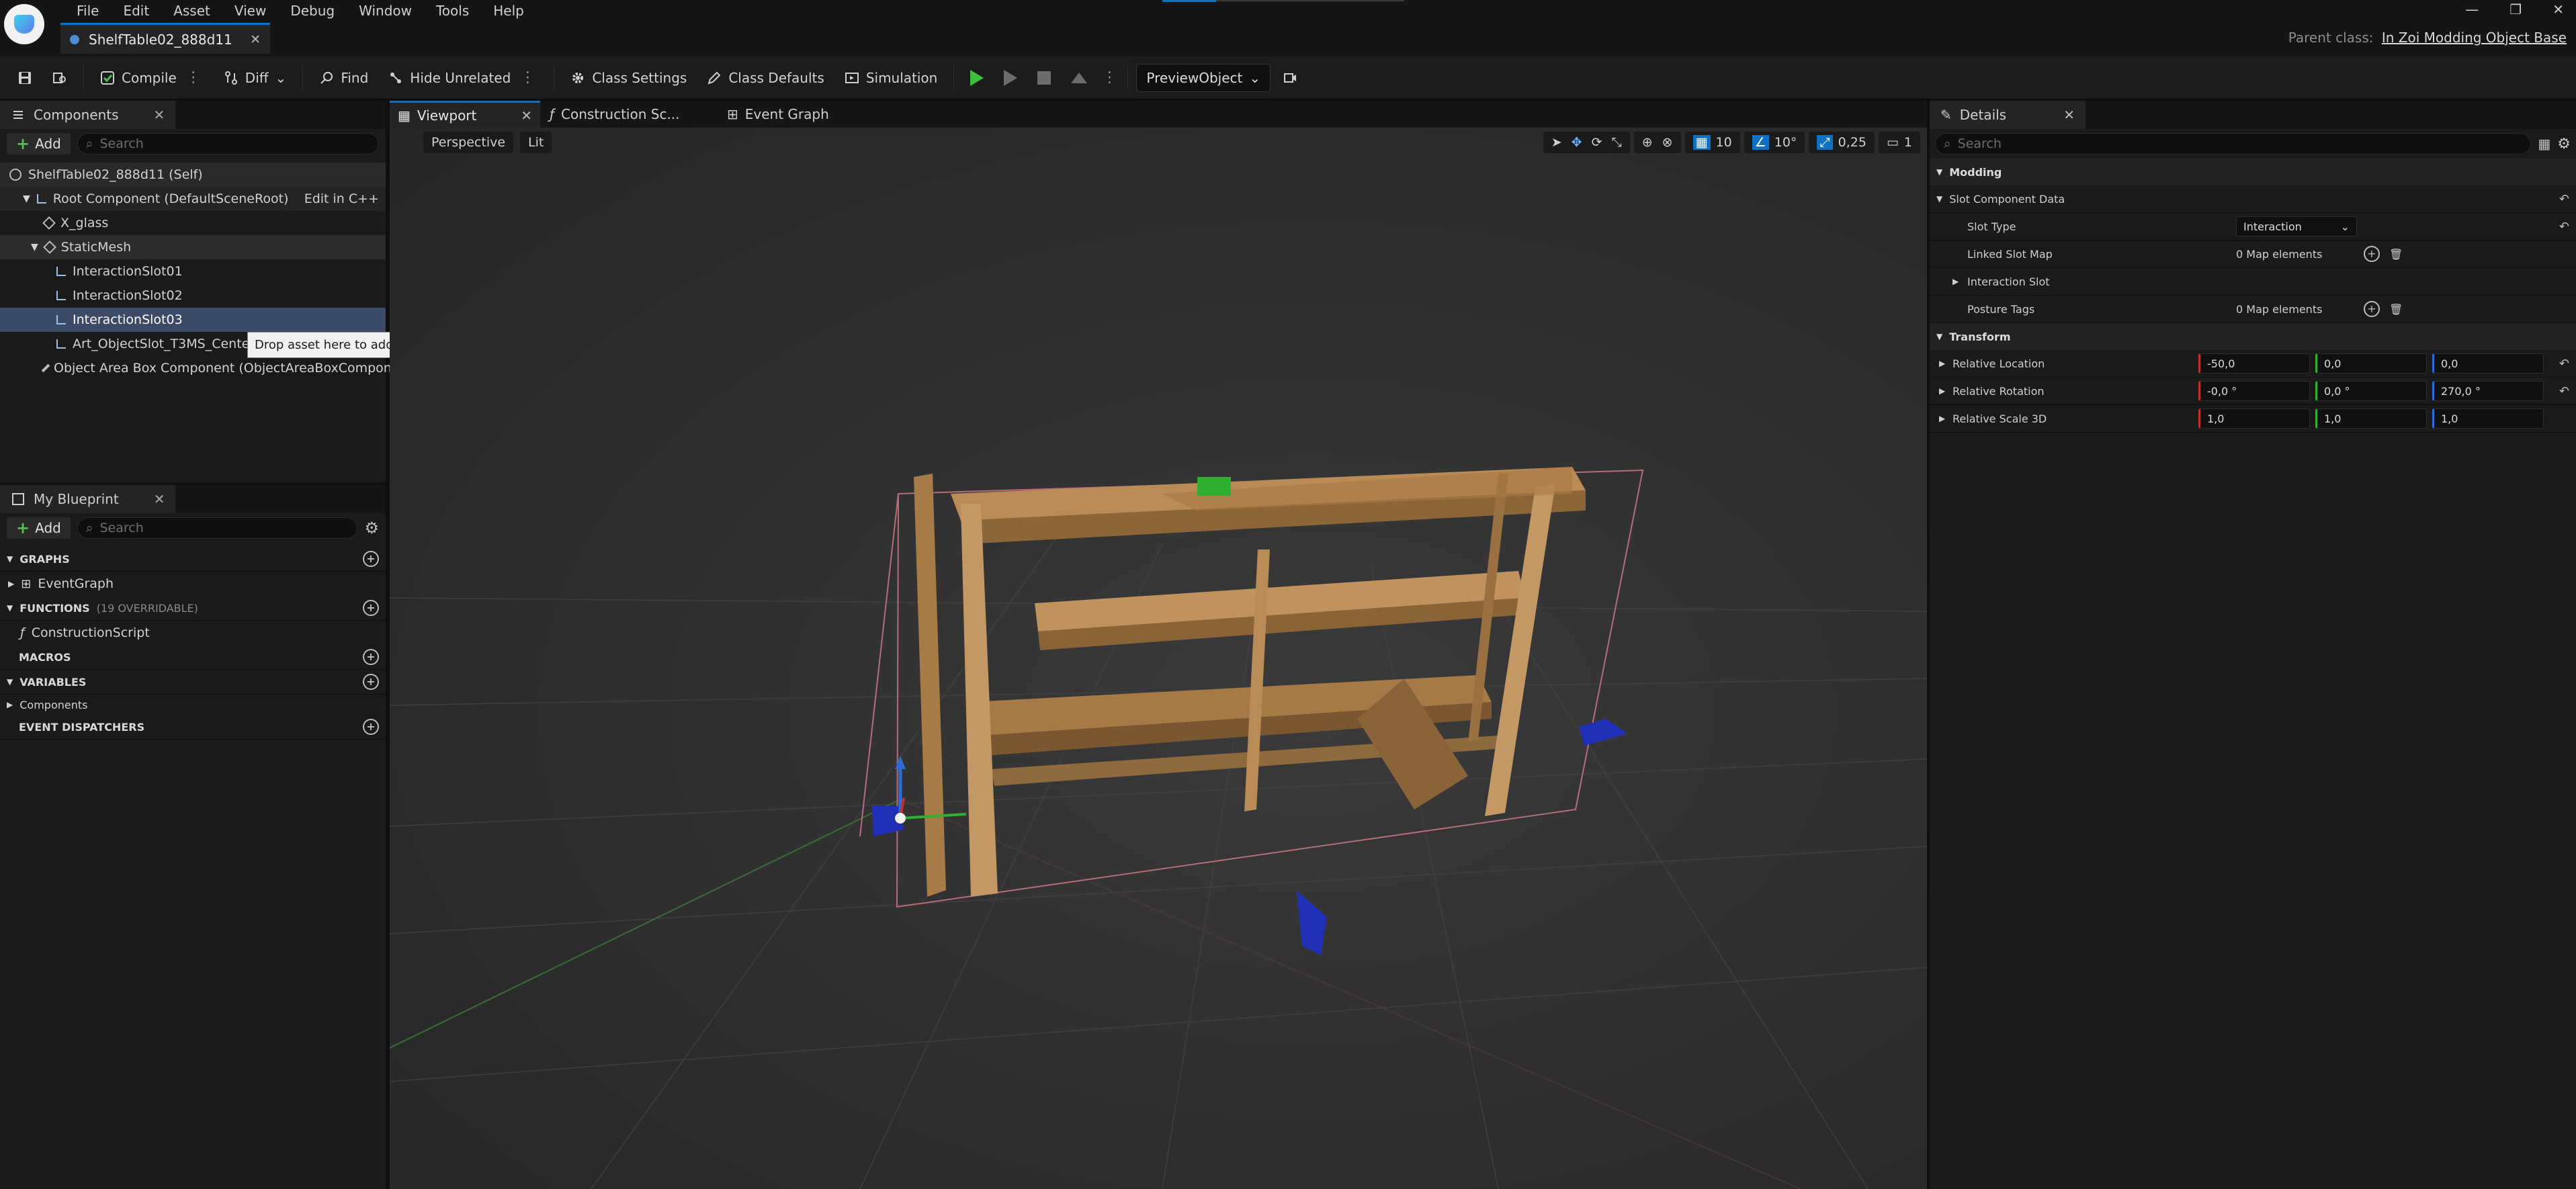 This screenshot has width=2576, height=1189. I want to click on list-item-event-graph: ▶ ⊞ EventGraph, so click(193, 584).